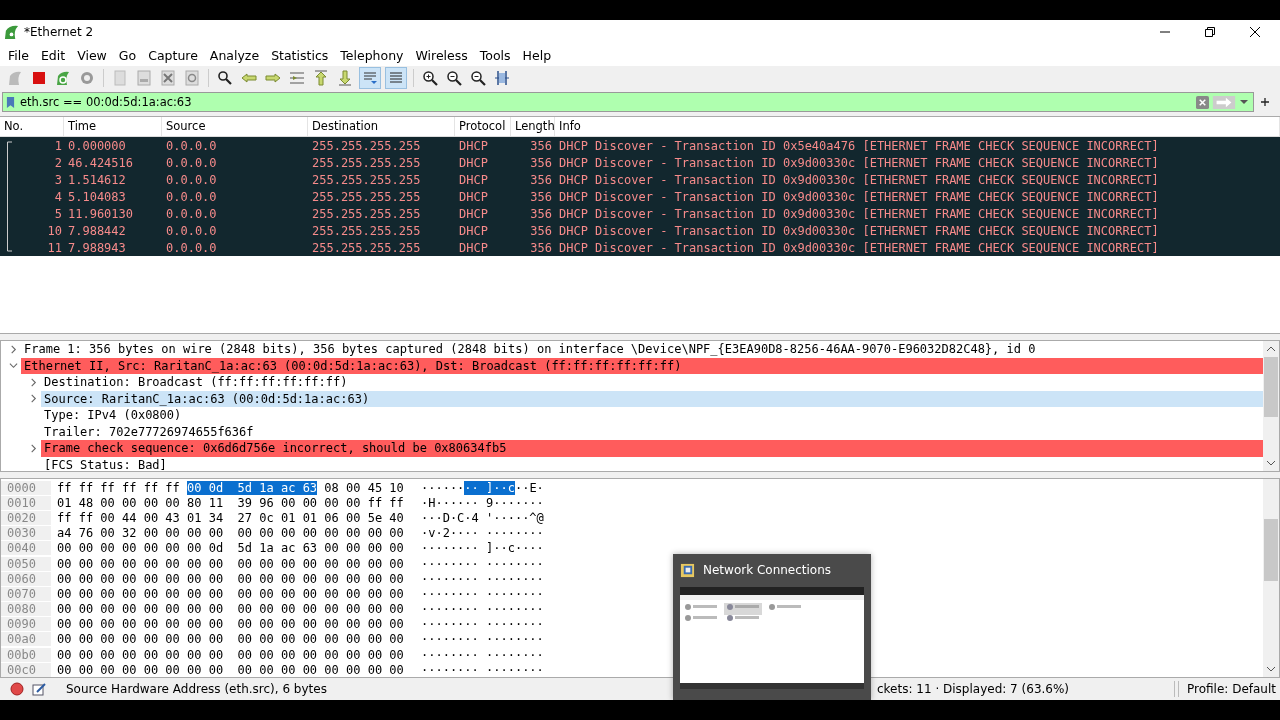 The height and width of the screenshot is (720, 1280). Describe the element at coordinates (10, 102) in the screenshot. I see `bookmark-icon` at that location.